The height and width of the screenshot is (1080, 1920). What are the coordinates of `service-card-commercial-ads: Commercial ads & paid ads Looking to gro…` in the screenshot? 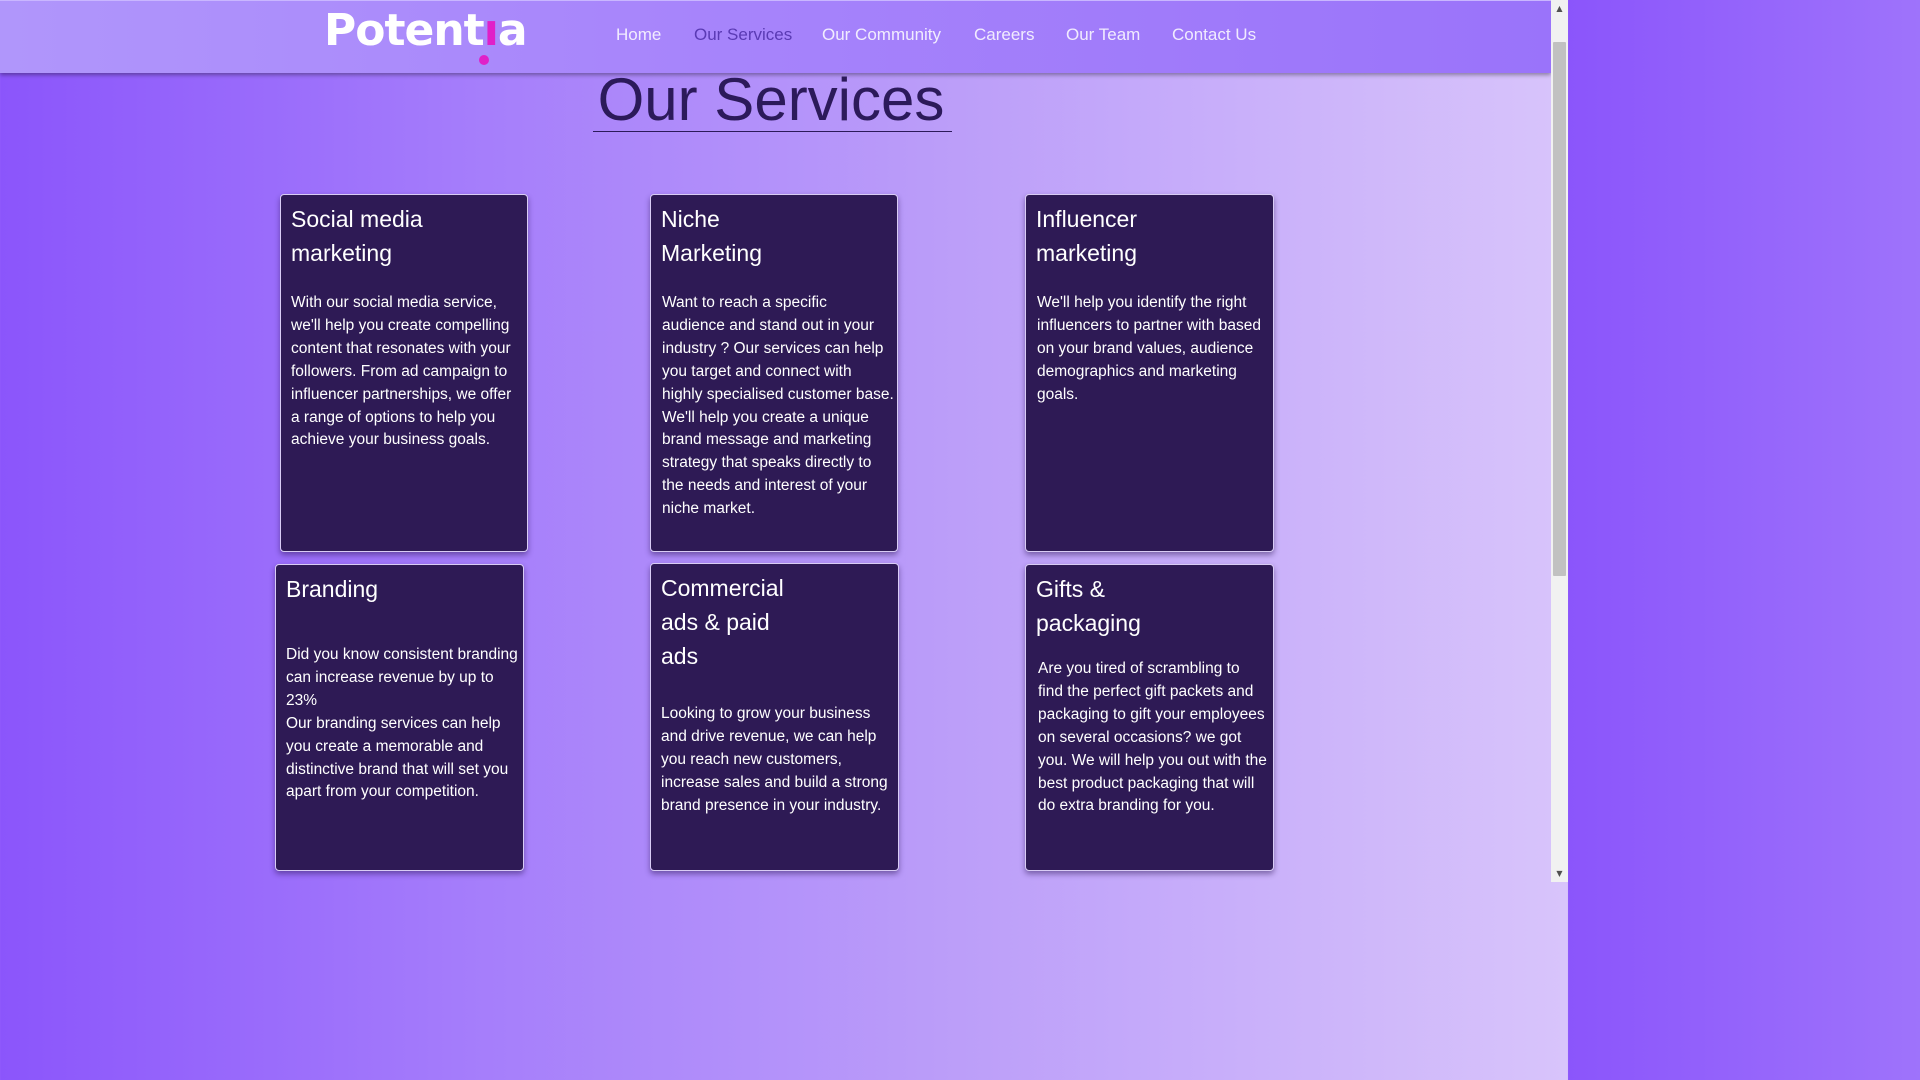 It's located at (774, 717).